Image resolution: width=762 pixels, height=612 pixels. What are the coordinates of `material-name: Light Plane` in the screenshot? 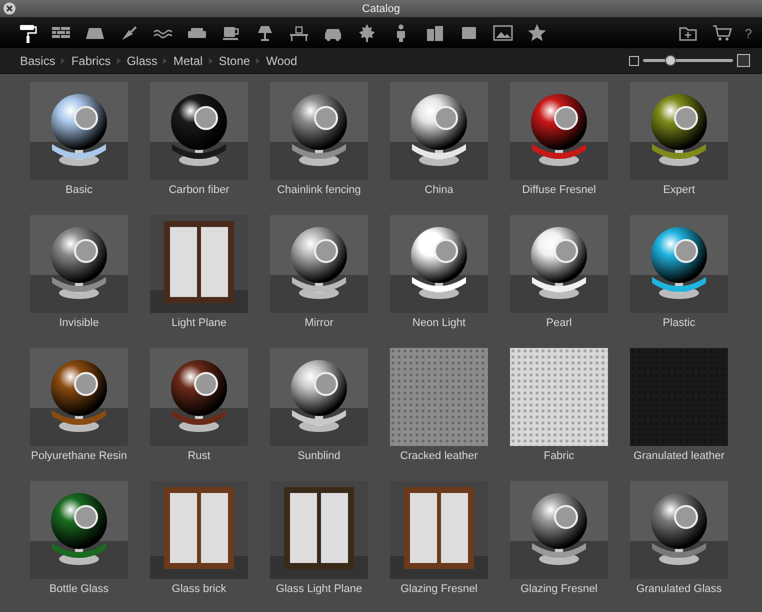 It's located at (199, 323).